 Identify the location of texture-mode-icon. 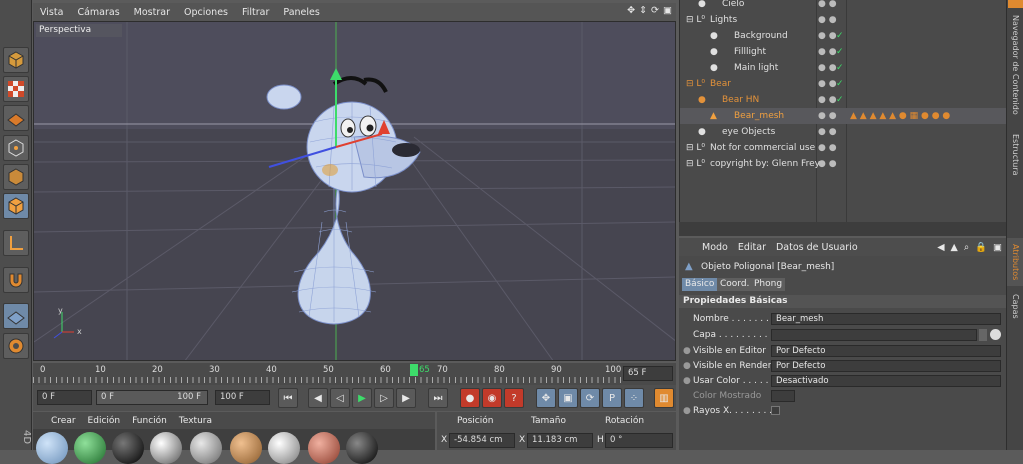
(16, 118).